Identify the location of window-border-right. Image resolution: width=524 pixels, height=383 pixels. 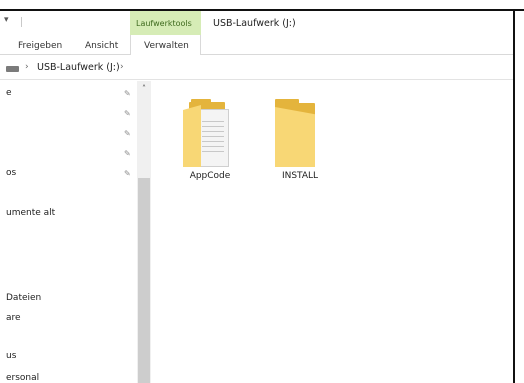
(514, 196).